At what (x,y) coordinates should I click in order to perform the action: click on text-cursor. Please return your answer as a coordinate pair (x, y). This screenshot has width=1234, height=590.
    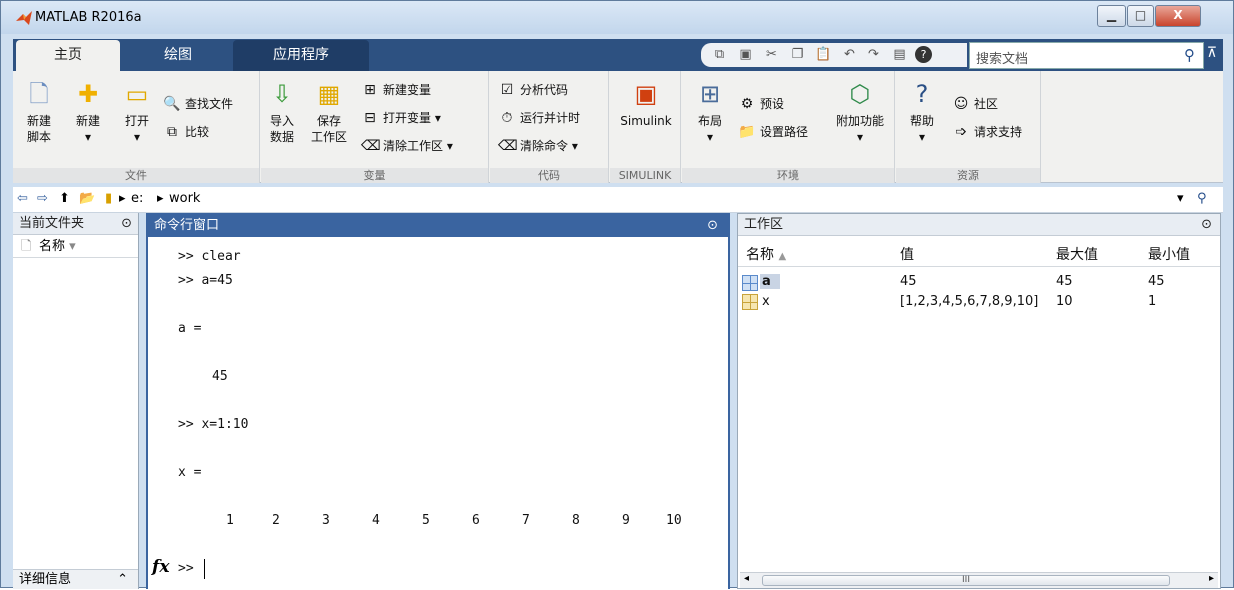
    Looking at the image, I should click on (204, 569).